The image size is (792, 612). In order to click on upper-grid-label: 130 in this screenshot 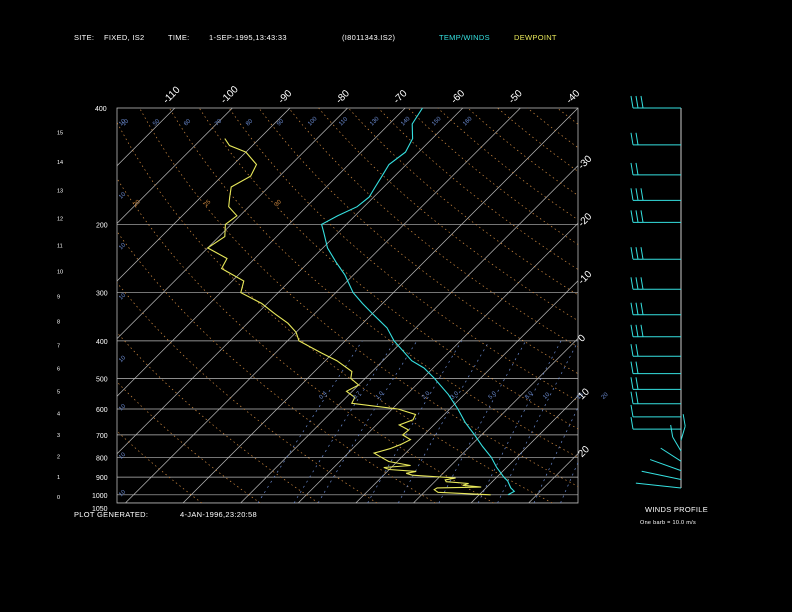, I will do `click(375, 122)`.